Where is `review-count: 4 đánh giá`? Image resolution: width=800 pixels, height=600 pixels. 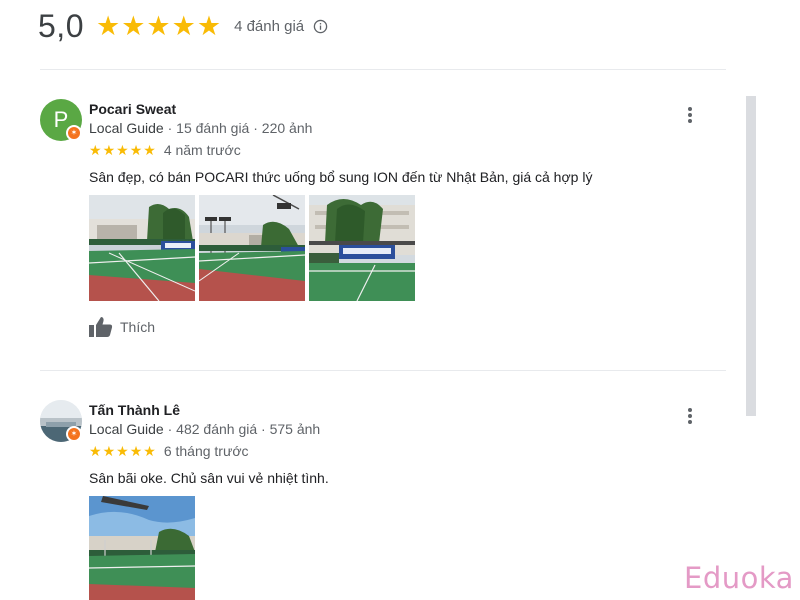
review-count: 4 đánh giá is located at coordinates (269, 26).